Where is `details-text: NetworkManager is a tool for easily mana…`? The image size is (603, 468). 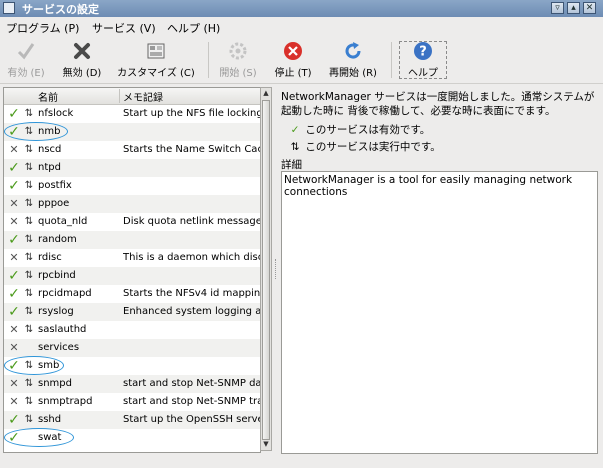
details-text: NetworkManager is a tool for easily mana… is located at coordinates (428, 186).